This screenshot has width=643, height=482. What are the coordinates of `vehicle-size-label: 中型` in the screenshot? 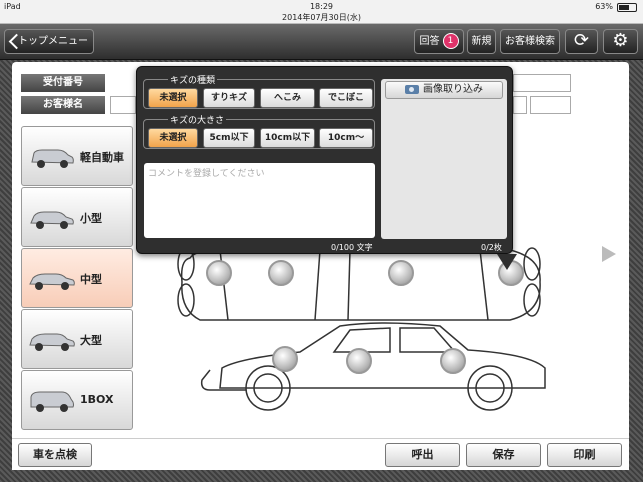 It's located at (91, 279).